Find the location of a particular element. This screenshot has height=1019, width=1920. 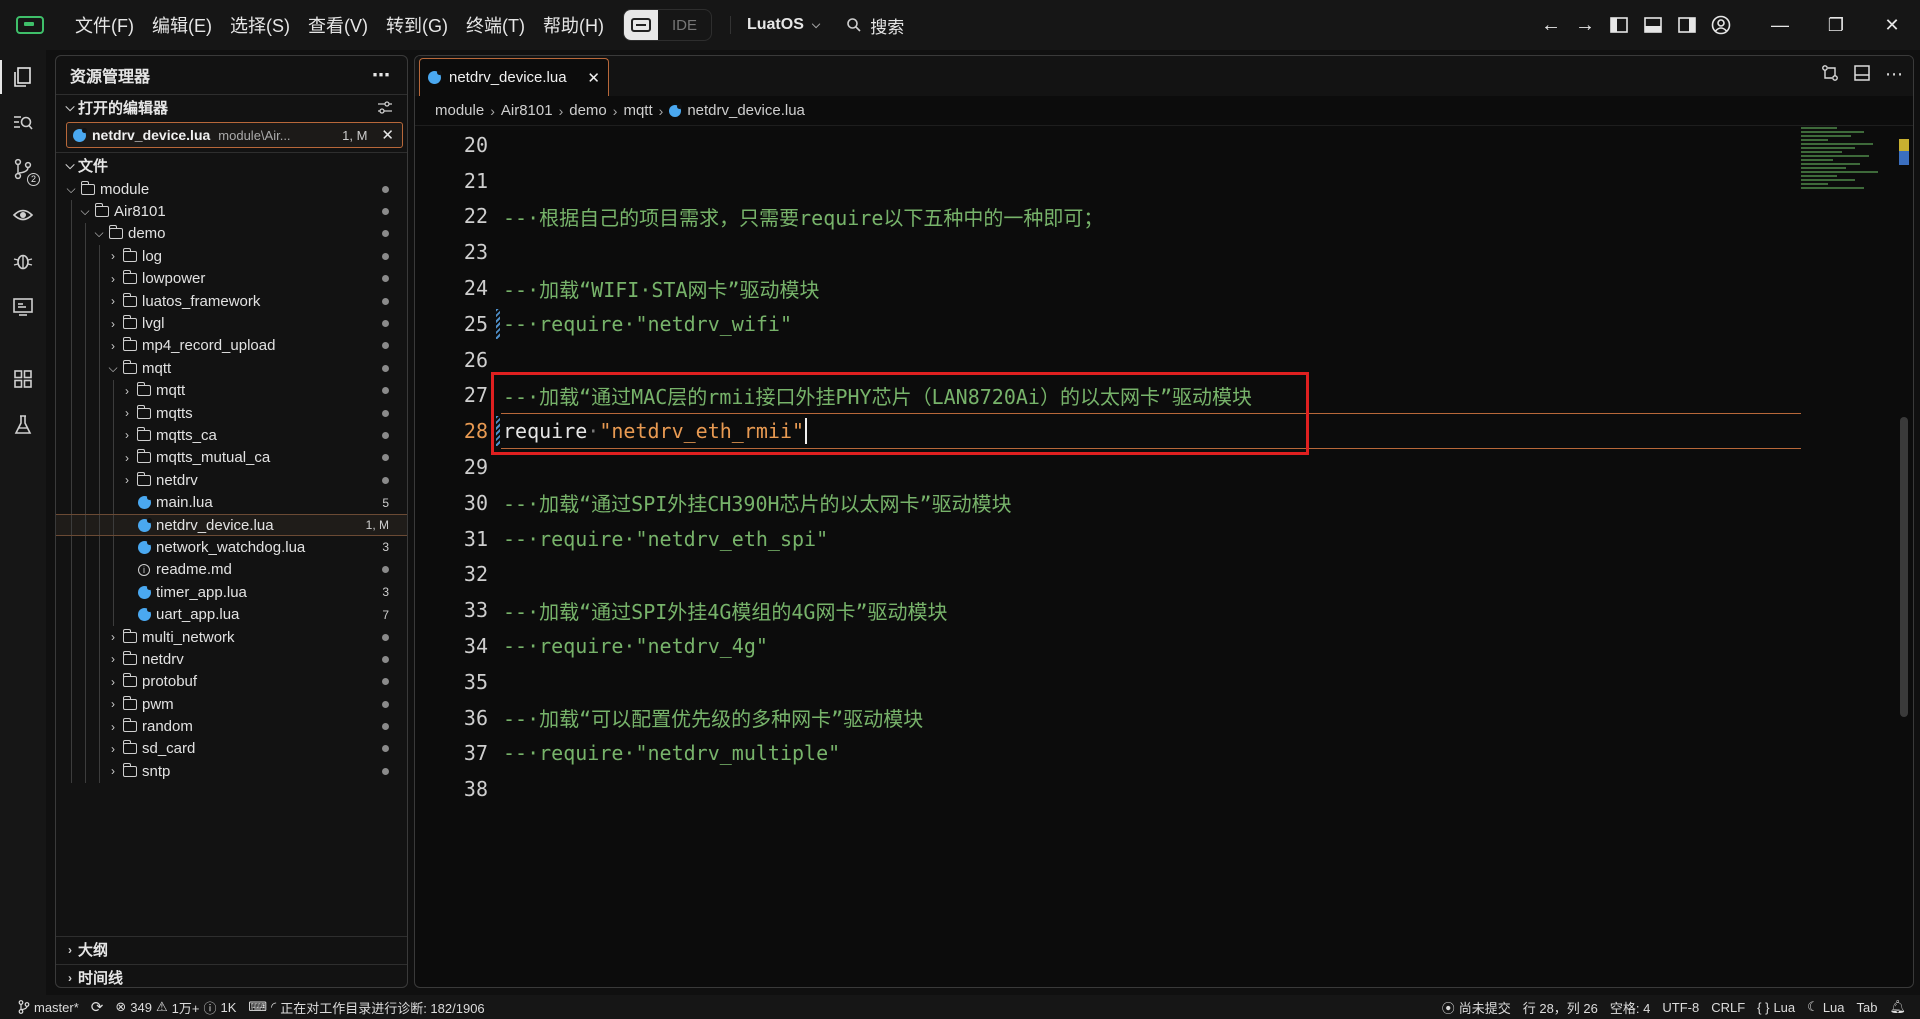

sync-icon: ⟳ is located at coordinates (97, 1007).